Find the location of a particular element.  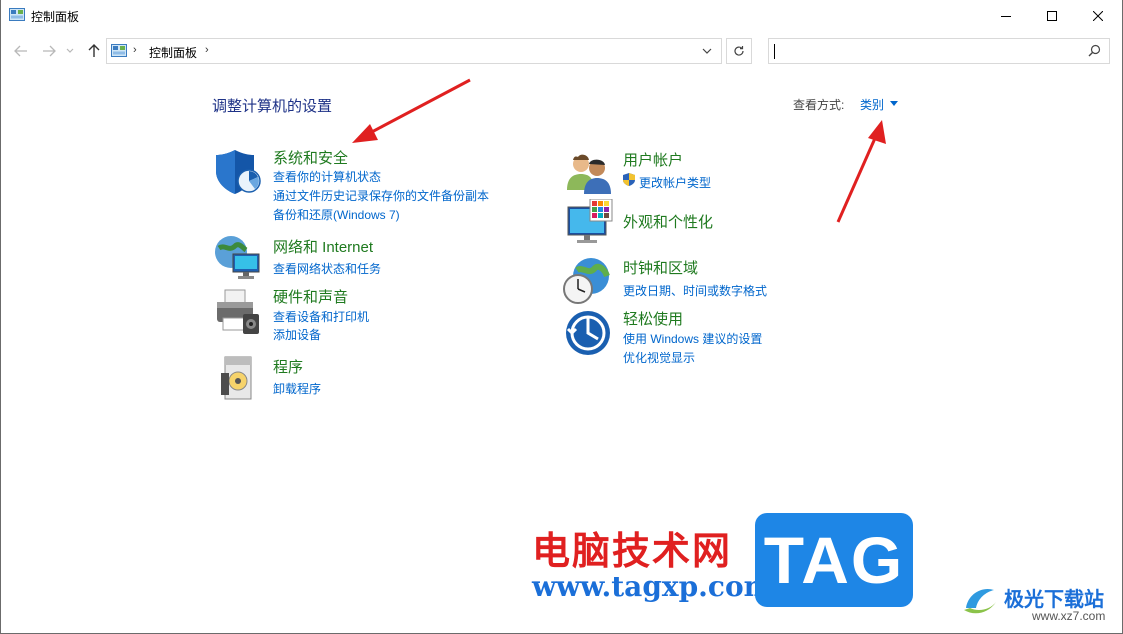

window-border is located at coordinates (0, 317).